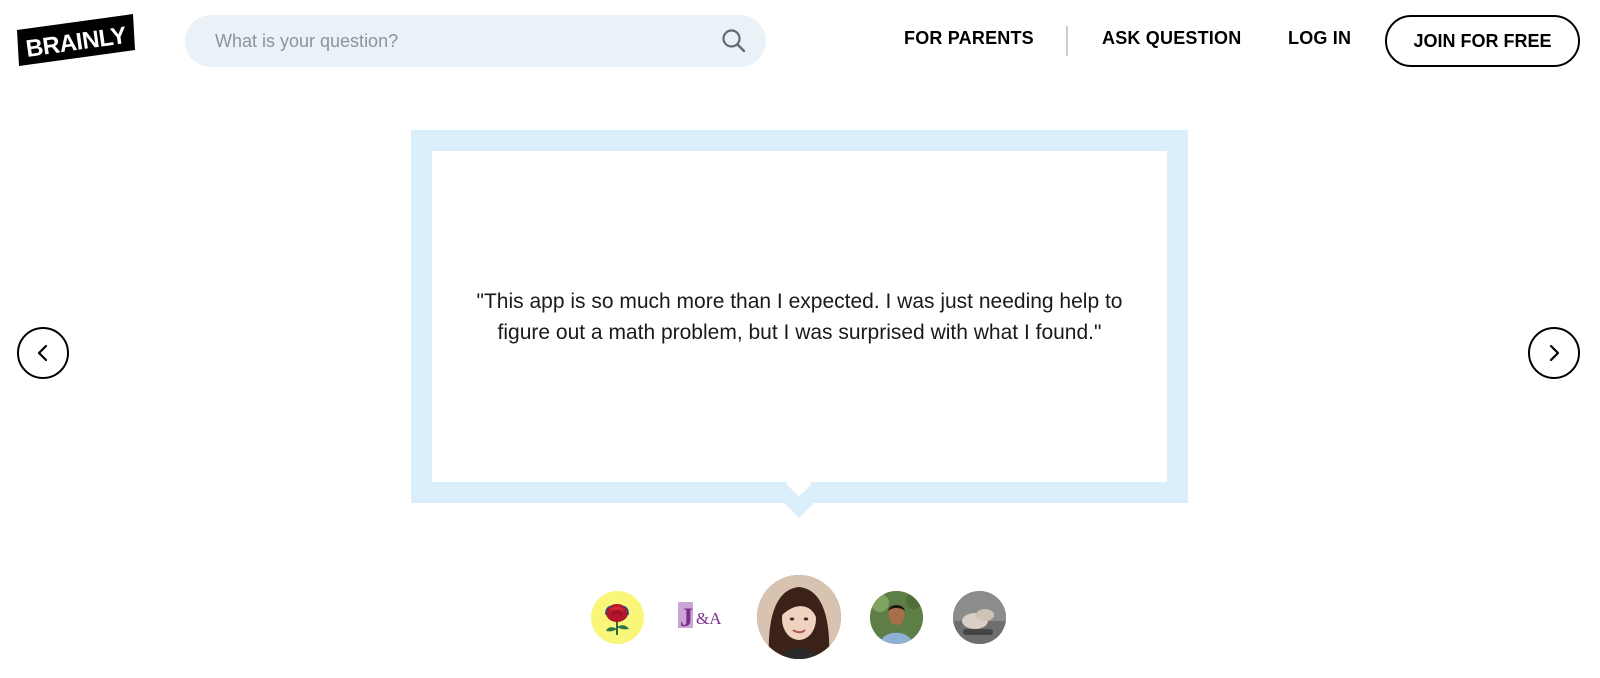 This screenshot has width=1600, height=678. I want to click on woman-avatar, so click(799, 617).